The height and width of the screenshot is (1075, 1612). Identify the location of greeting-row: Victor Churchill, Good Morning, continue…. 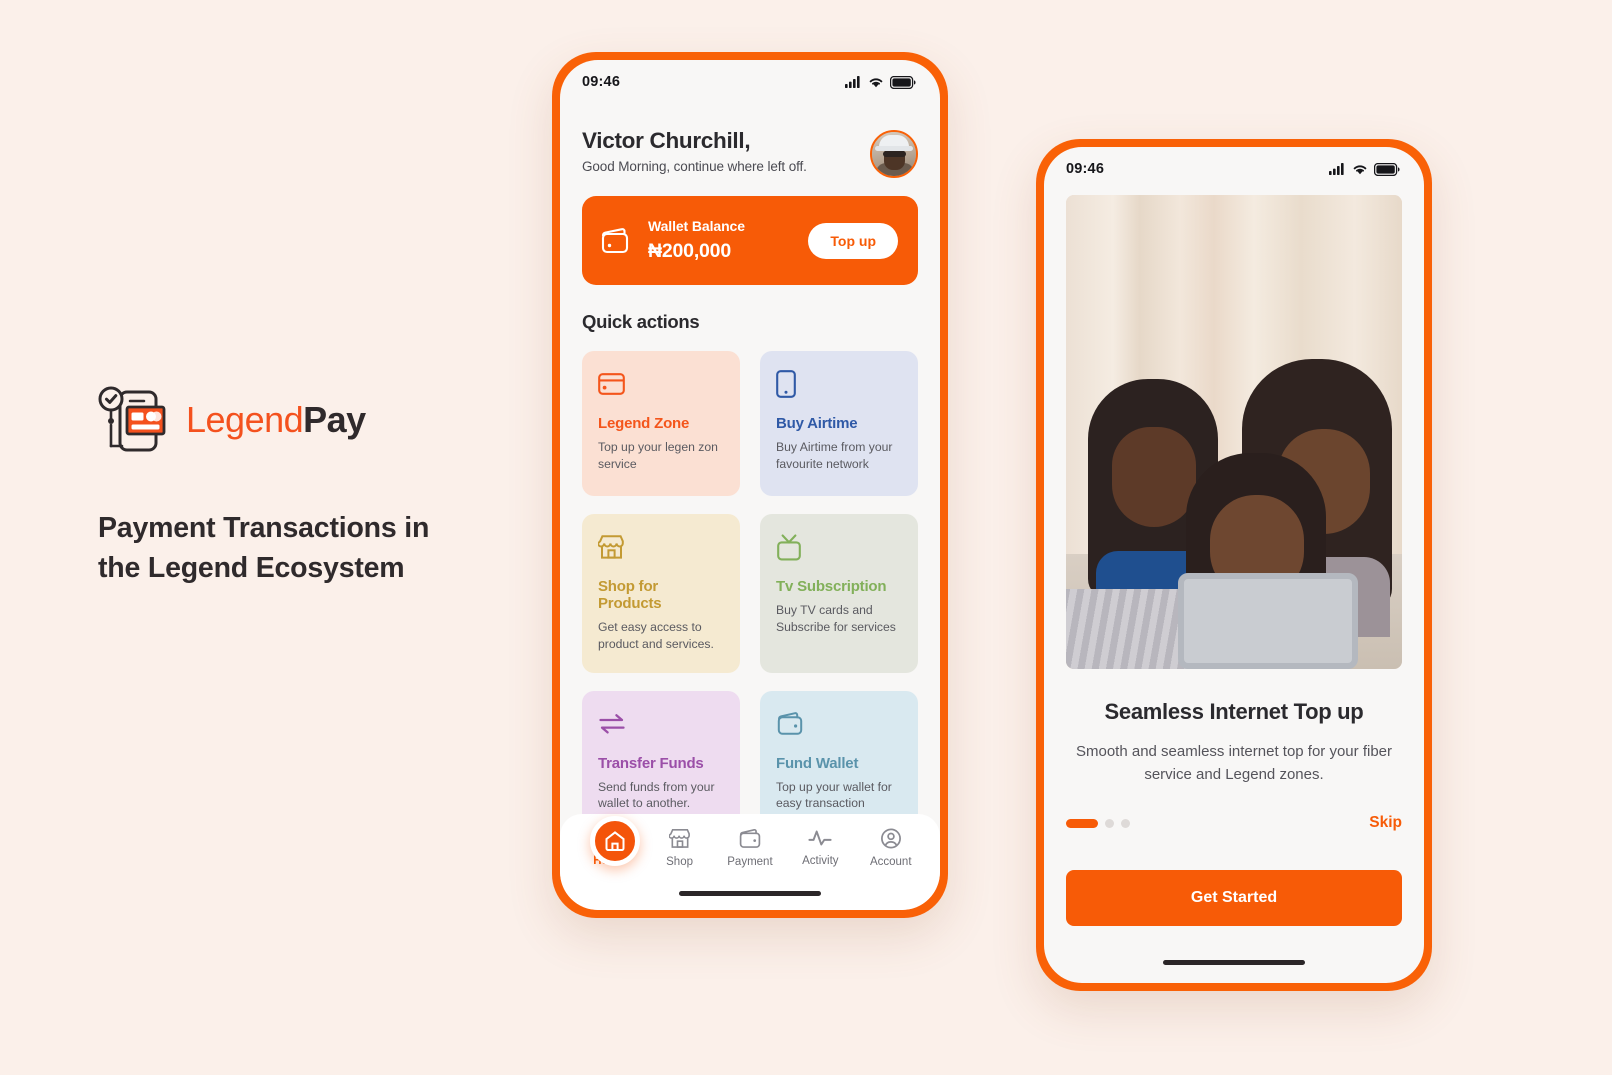
(750, 153).